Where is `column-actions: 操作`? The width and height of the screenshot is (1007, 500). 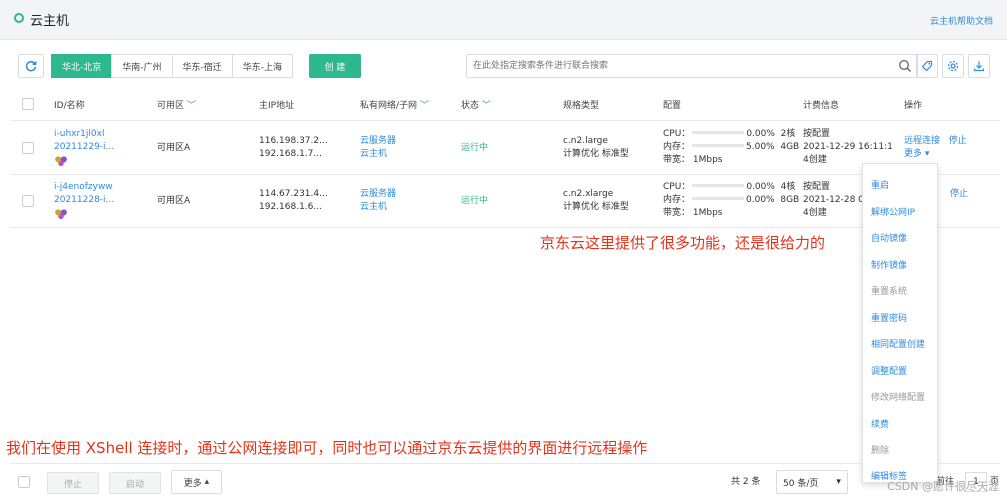 column-actions: 操作 is located at coordinates (913, 106).